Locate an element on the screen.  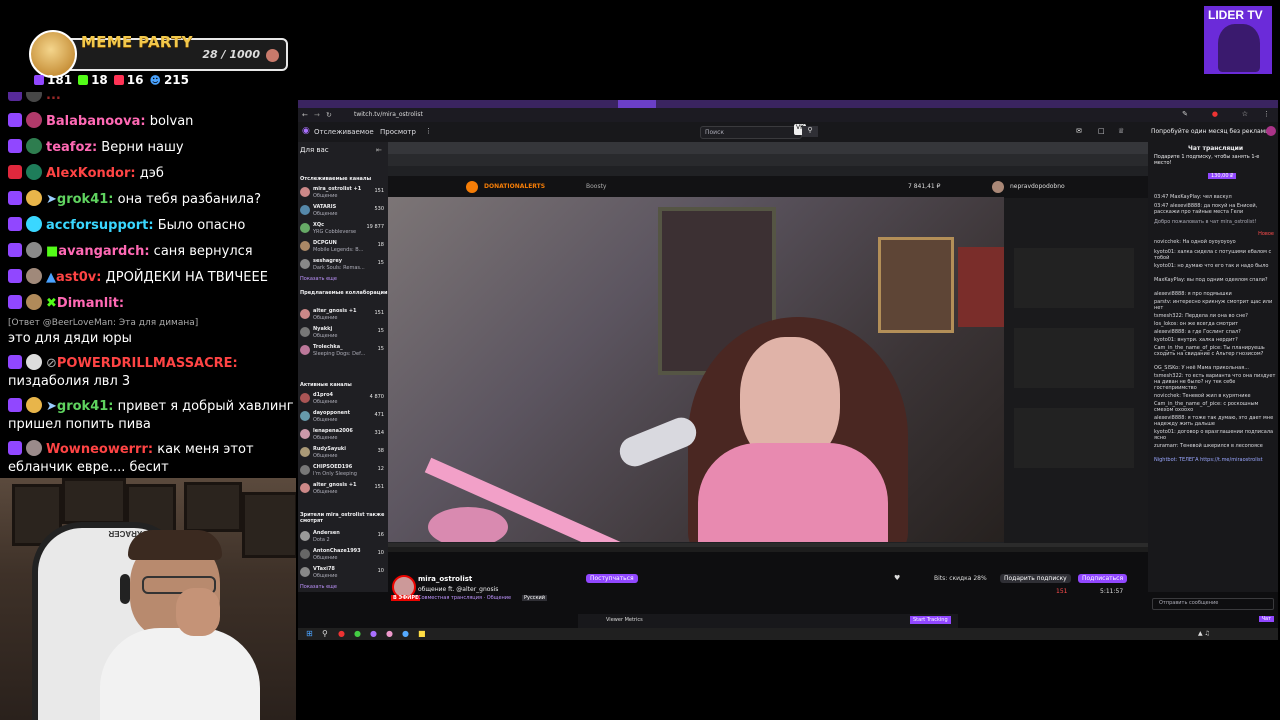
sidebar-channel: AntonChaze1993 Общение 10 is located at coordinates (343, 556).